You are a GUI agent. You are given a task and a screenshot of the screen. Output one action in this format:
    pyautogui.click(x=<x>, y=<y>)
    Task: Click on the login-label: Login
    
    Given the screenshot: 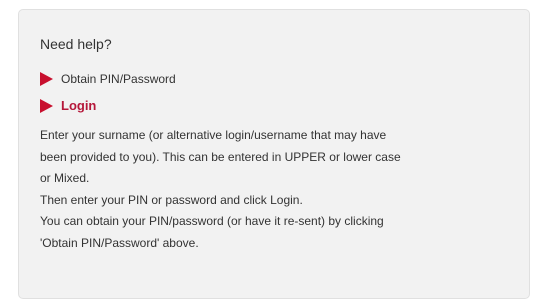 What is the action you would take?
    pyautogui.click(x=78, y=105)
    